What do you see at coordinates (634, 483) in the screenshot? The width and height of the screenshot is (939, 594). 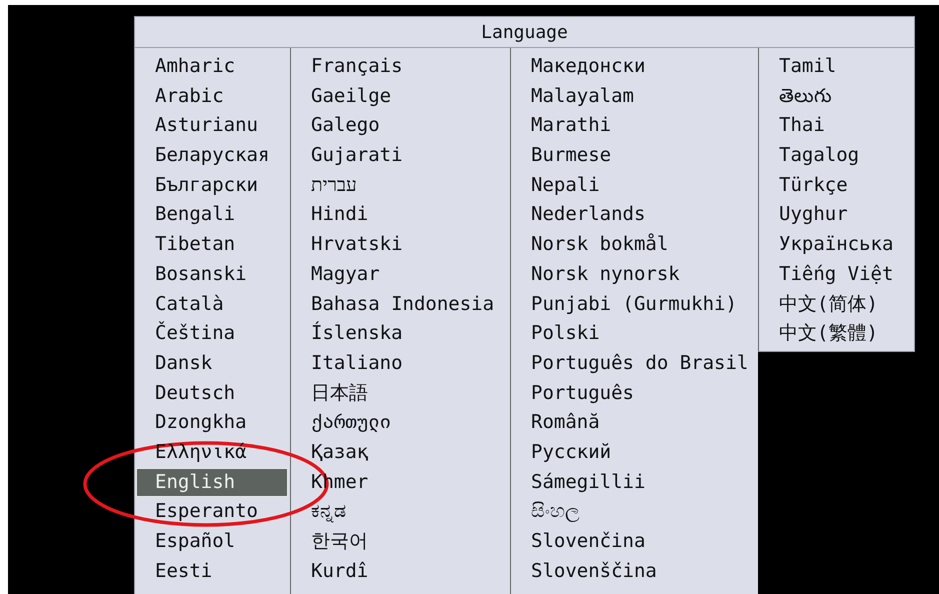 I see `language-item: Sámegillii` at bounding box center [634, 483].